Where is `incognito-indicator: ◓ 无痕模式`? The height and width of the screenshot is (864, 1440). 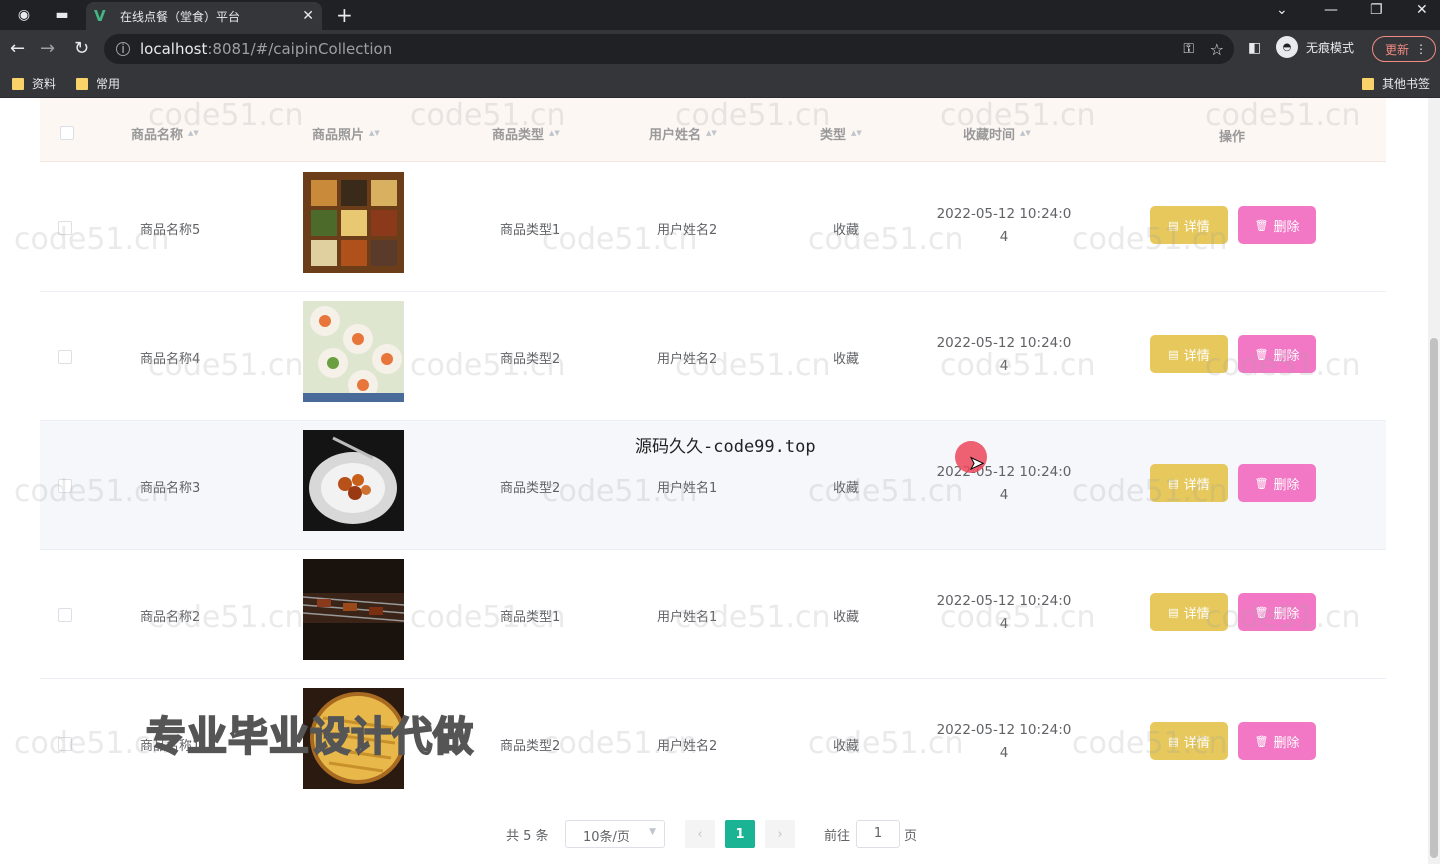
incognito-indicator: ◓ 无痕模式 is located at coordinates (1315, 47).